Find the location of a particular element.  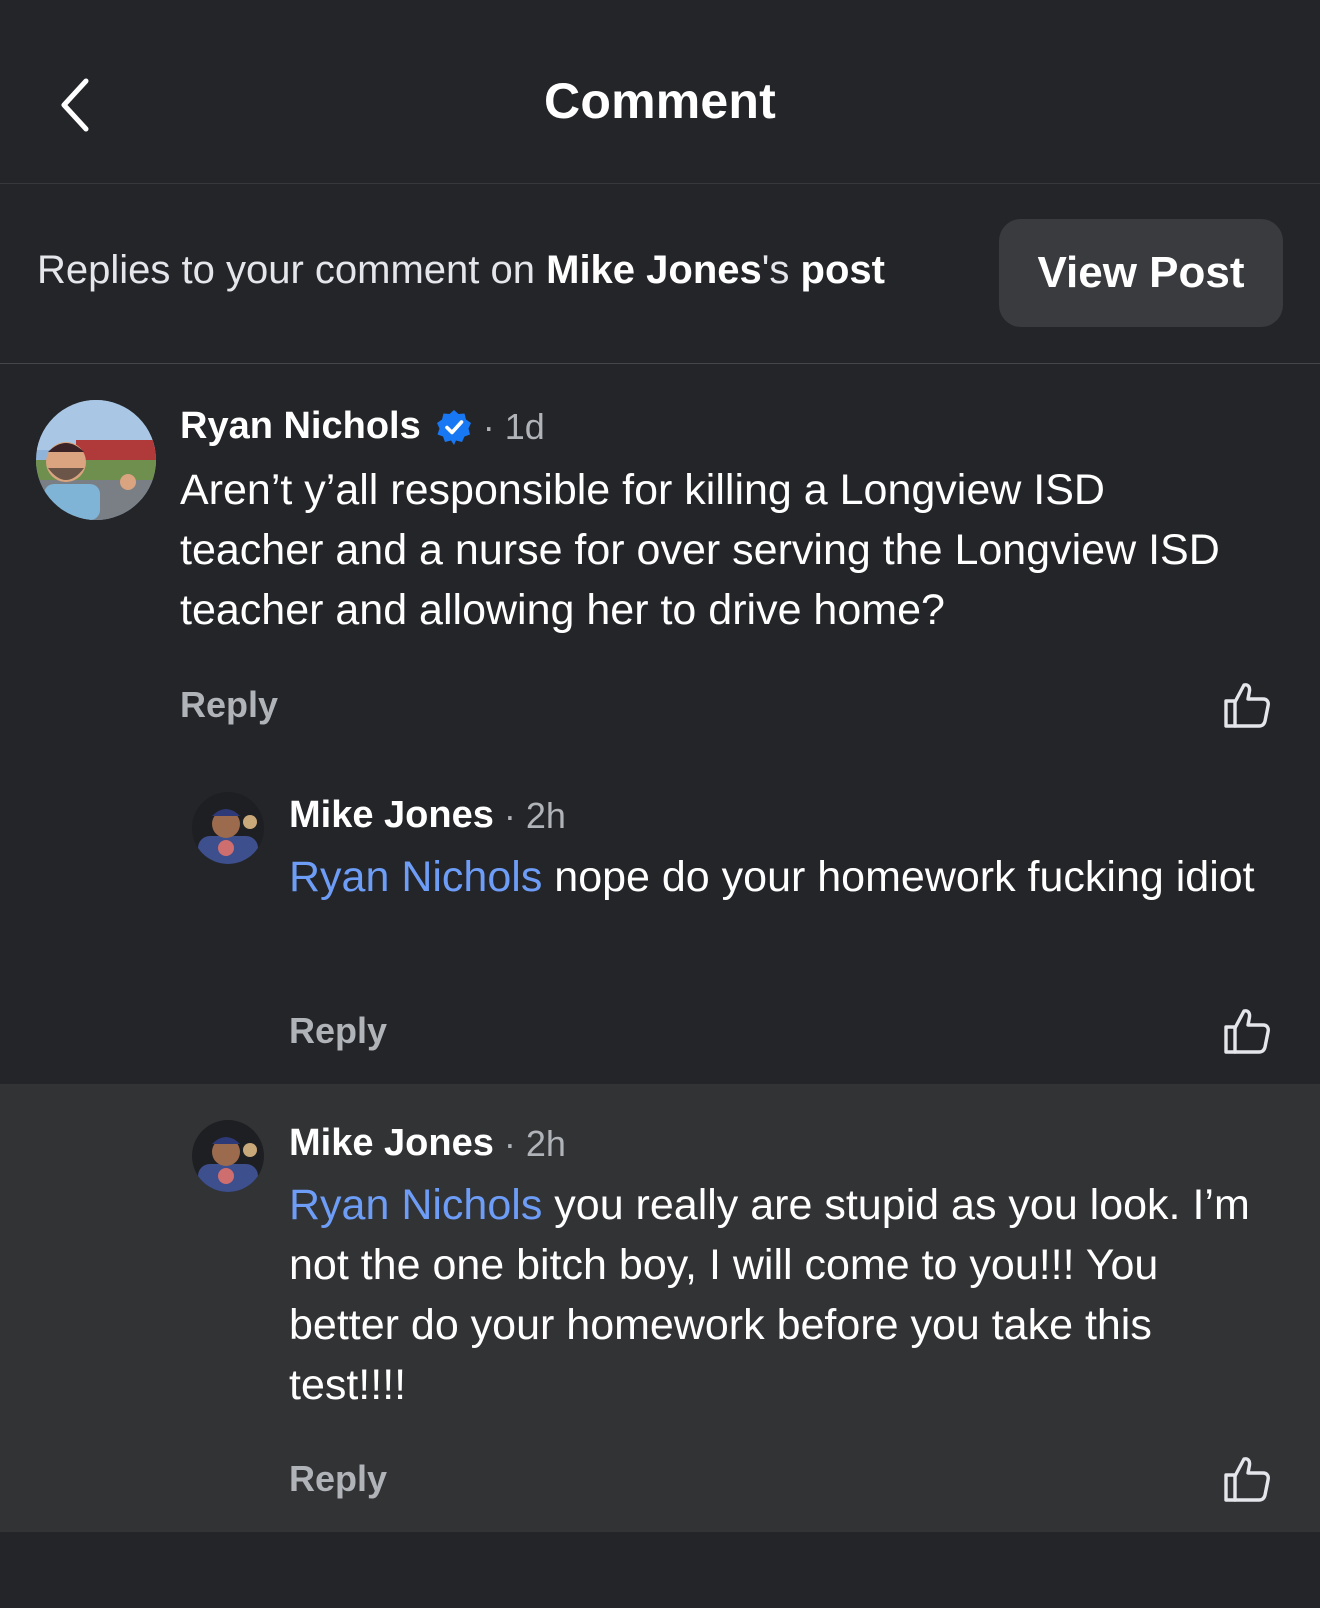

top-bar: Comment is located at coordinates (660, 92).